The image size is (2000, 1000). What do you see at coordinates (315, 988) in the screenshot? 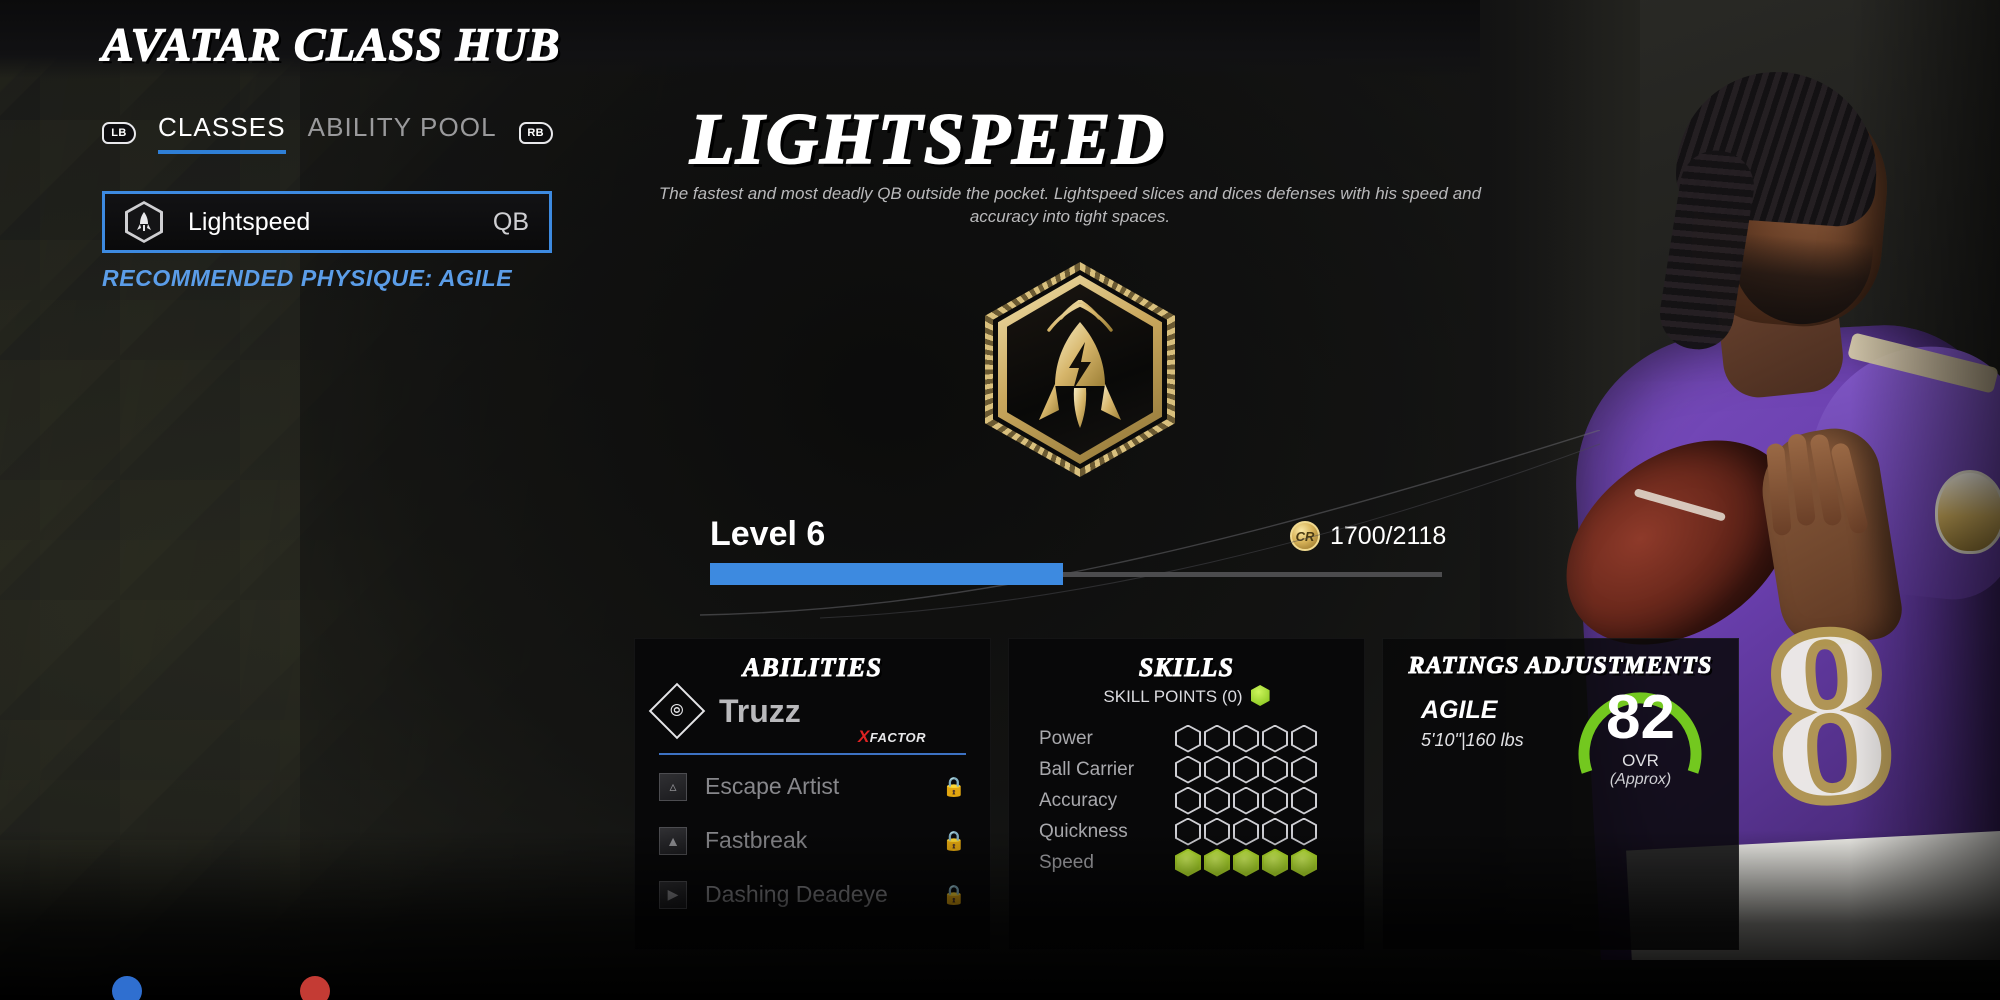
I see `button-hint-b` at bounding box center [315, 988].